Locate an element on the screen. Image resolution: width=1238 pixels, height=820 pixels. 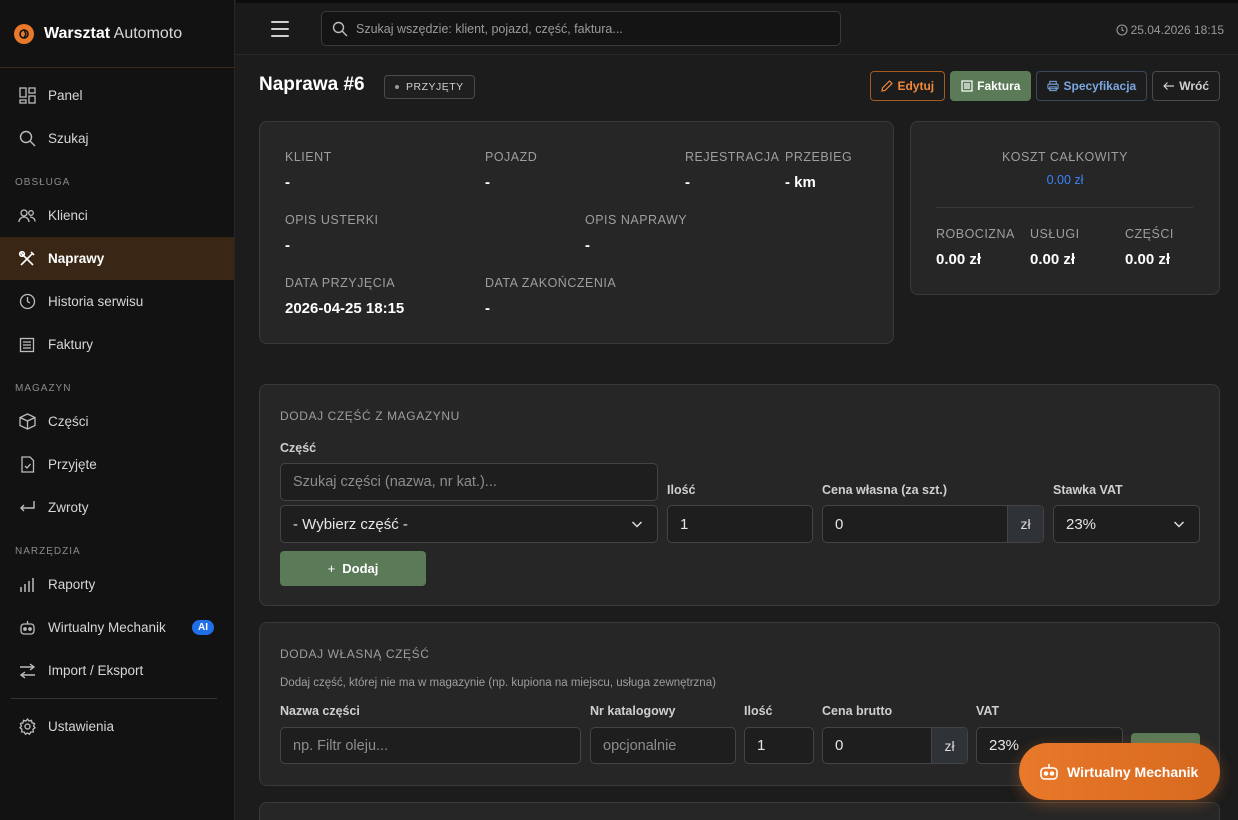
sidebar-item-label: Szukaj is located at coordinates (68, 138).